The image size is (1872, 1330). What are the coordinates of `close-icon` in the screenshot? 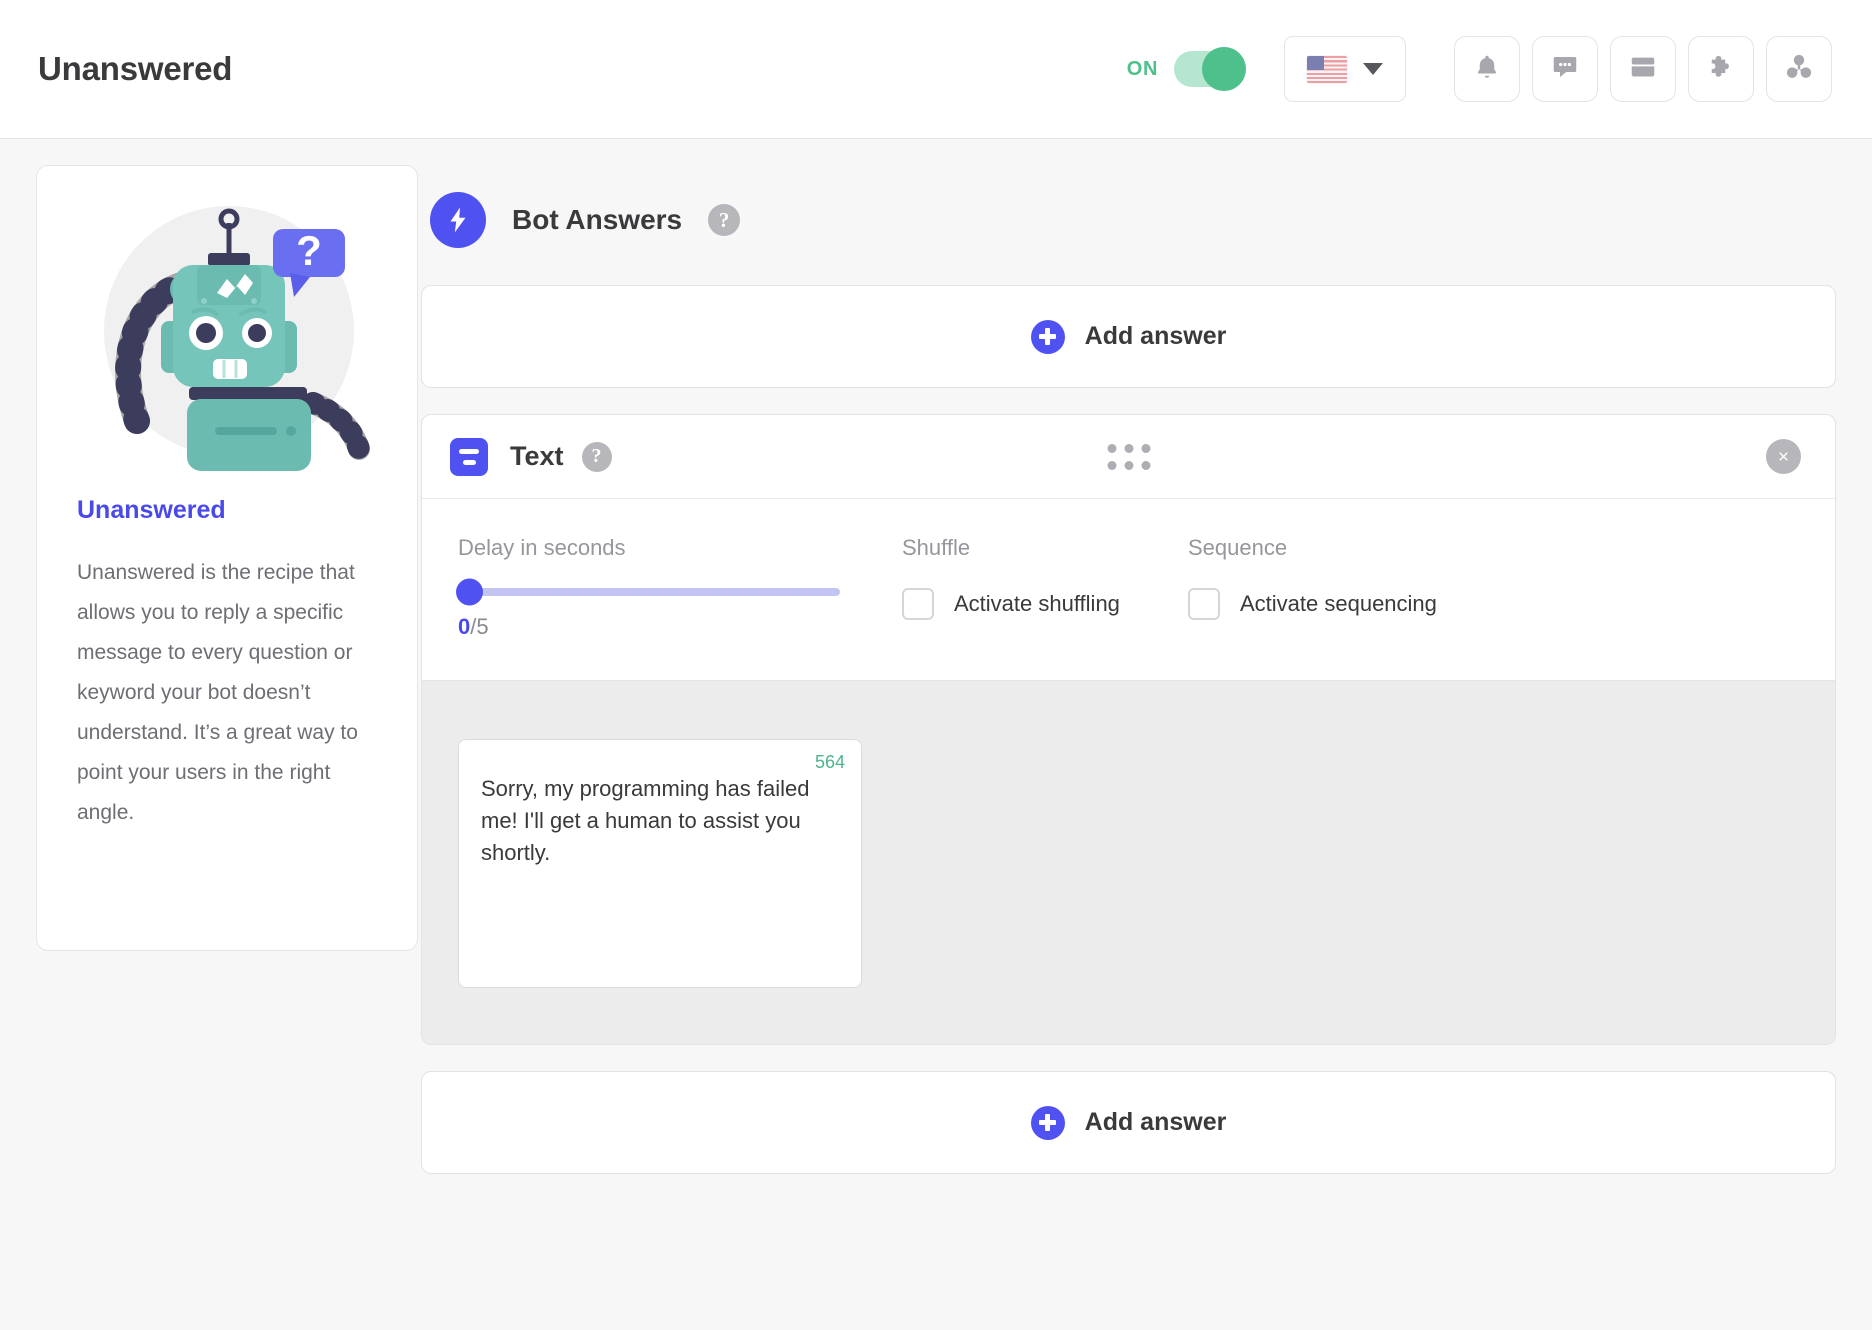 It's located at (1783, 456).